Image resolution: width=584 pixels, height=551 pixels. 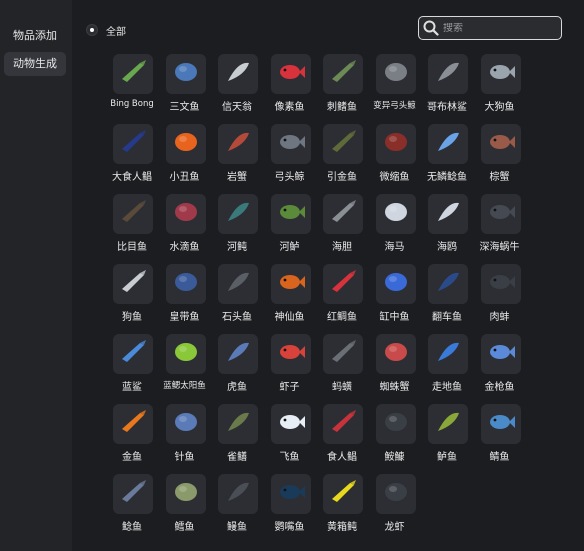 I want to click on animal-item: 缸中鱼, so click(x=395, y=294).